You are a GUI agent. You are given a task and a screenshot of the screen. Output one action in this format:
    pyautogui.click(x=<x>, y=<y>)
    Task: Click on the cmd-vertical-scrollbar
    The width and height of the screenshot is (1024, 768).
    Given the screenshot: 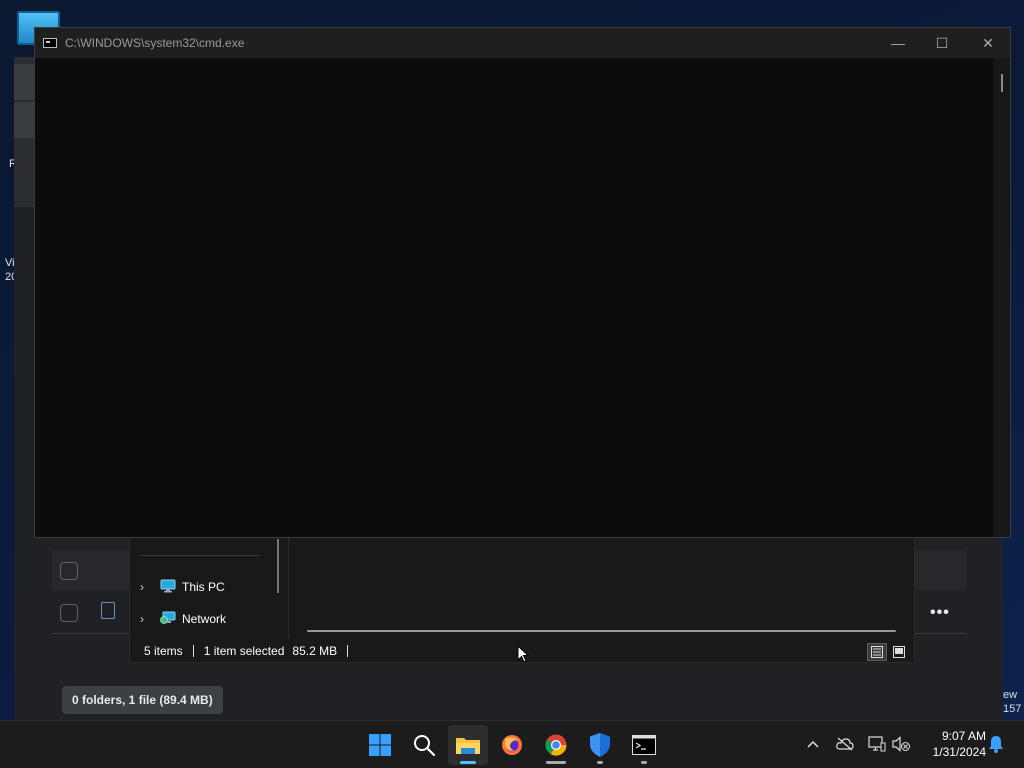 What is the action you would take?
    pyautogui.click(x=1001, y=297)
    